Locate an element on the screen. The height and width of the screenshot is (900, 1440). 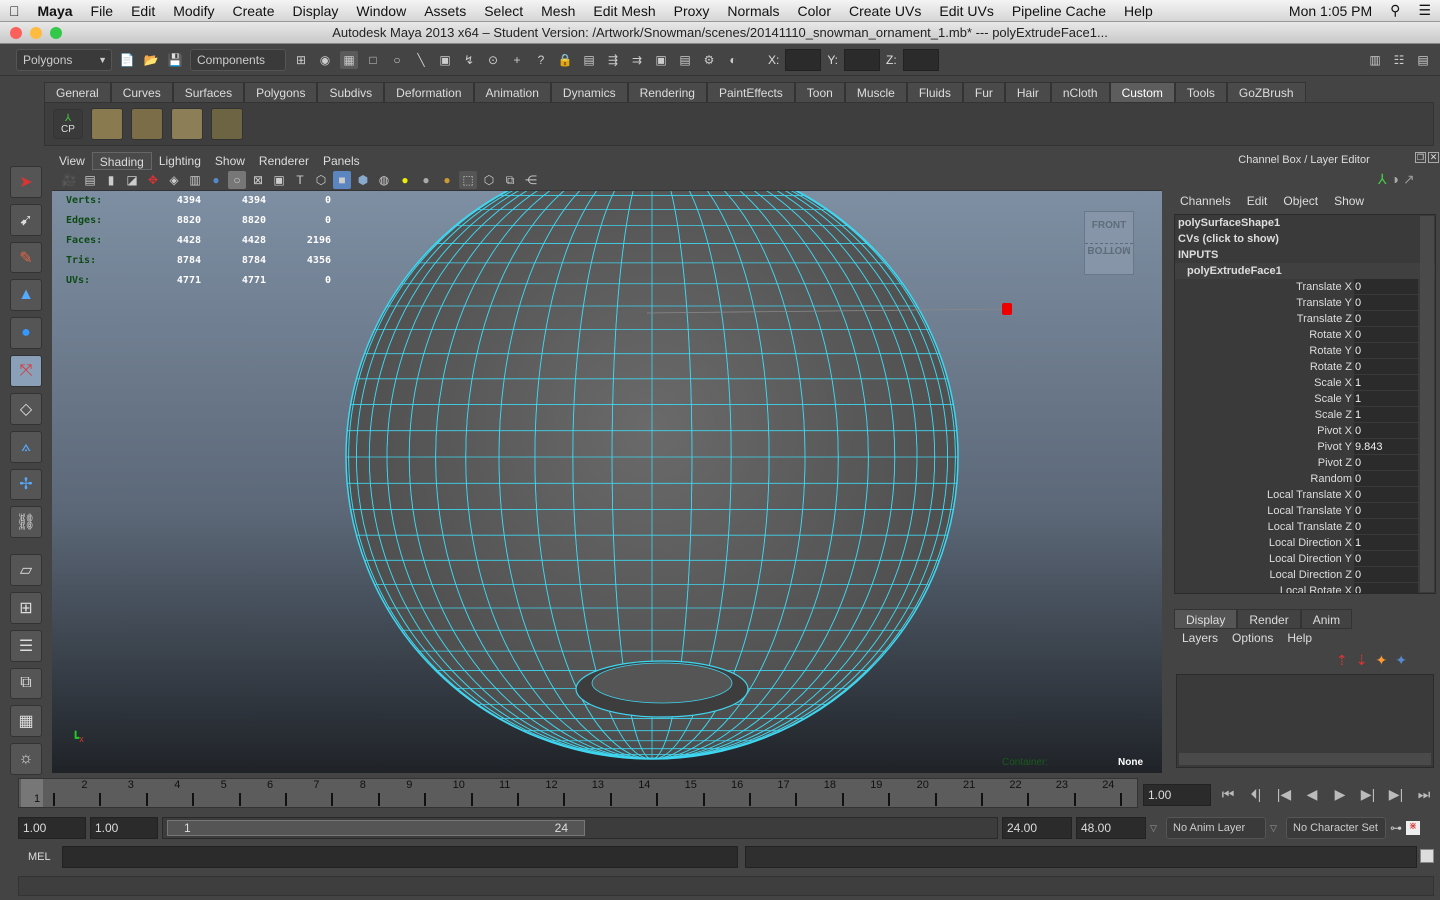
channel-name: Translate Y is located at coordinates (1264, 303).